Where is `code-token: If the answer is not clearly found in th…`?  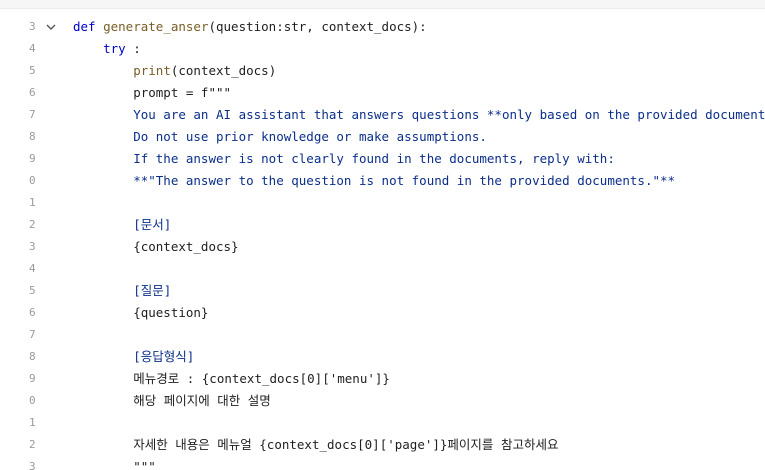 code-token: If the answer is not clearly found in th… is located at coordinates (344, 158).